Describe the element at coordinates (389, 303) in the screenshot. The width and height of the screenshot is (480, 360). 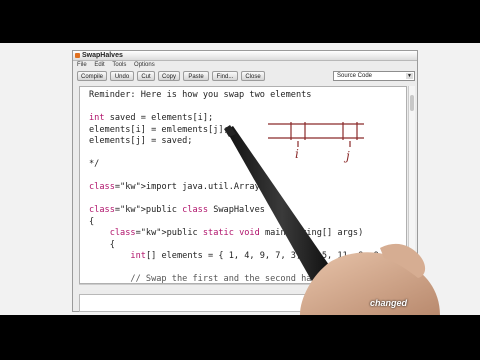
I see `changed-status: changed` at that location.